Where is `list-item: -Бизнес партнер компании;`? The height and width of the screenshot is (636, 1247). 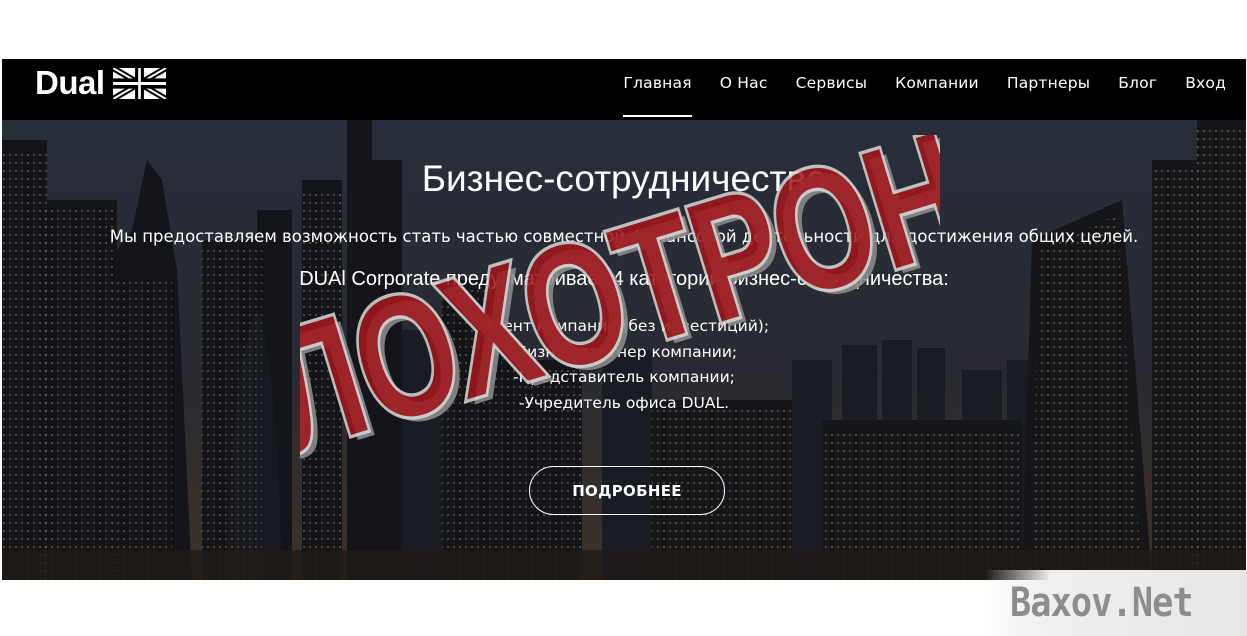 list-item: -Бизнес партнер компании; is located at coordinates (624, 351).